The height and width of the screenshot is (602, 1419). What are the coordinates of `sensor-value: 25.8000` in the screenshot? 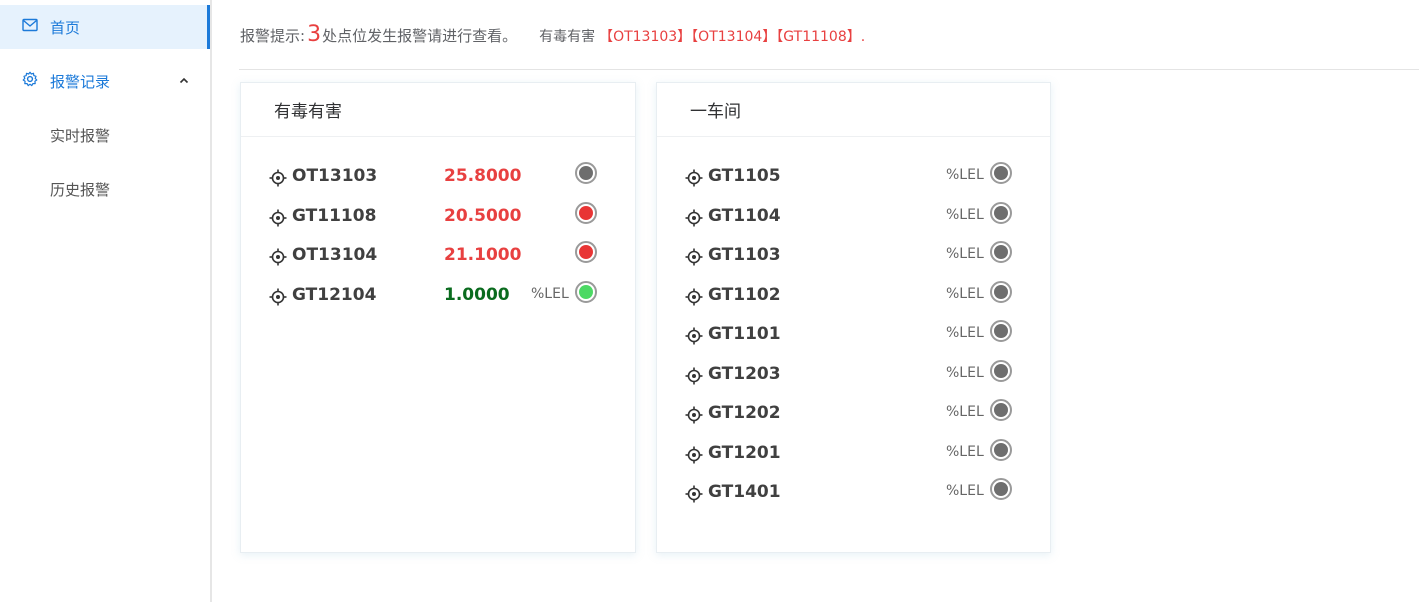 It's located at (483, 176).